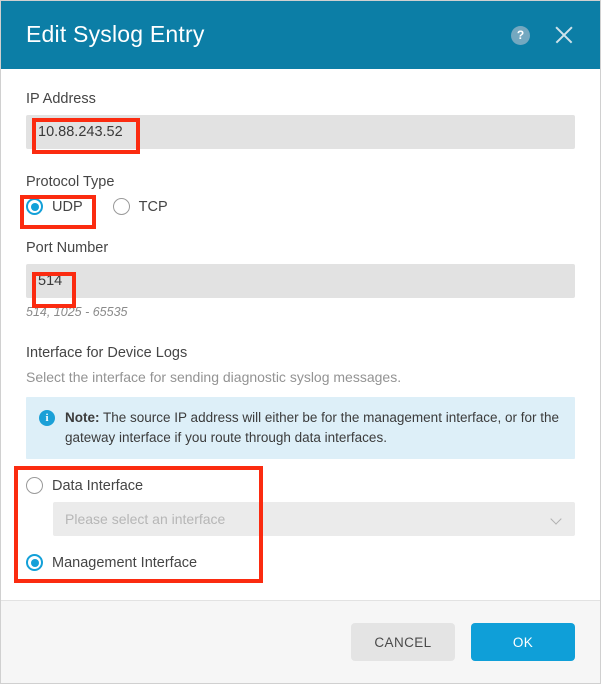  Describe the element at coordinates (300, 641) in the screenshot. I see `dialog-footer: CANCEL OK` at that location.